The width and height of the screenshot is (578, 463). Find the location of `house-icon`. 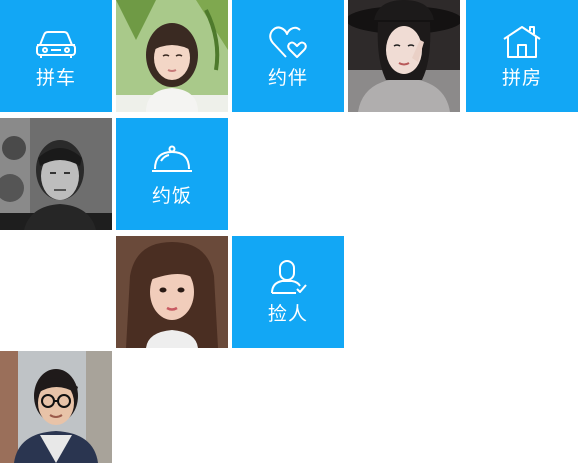

house-icon is located at coordinates (522, 42).